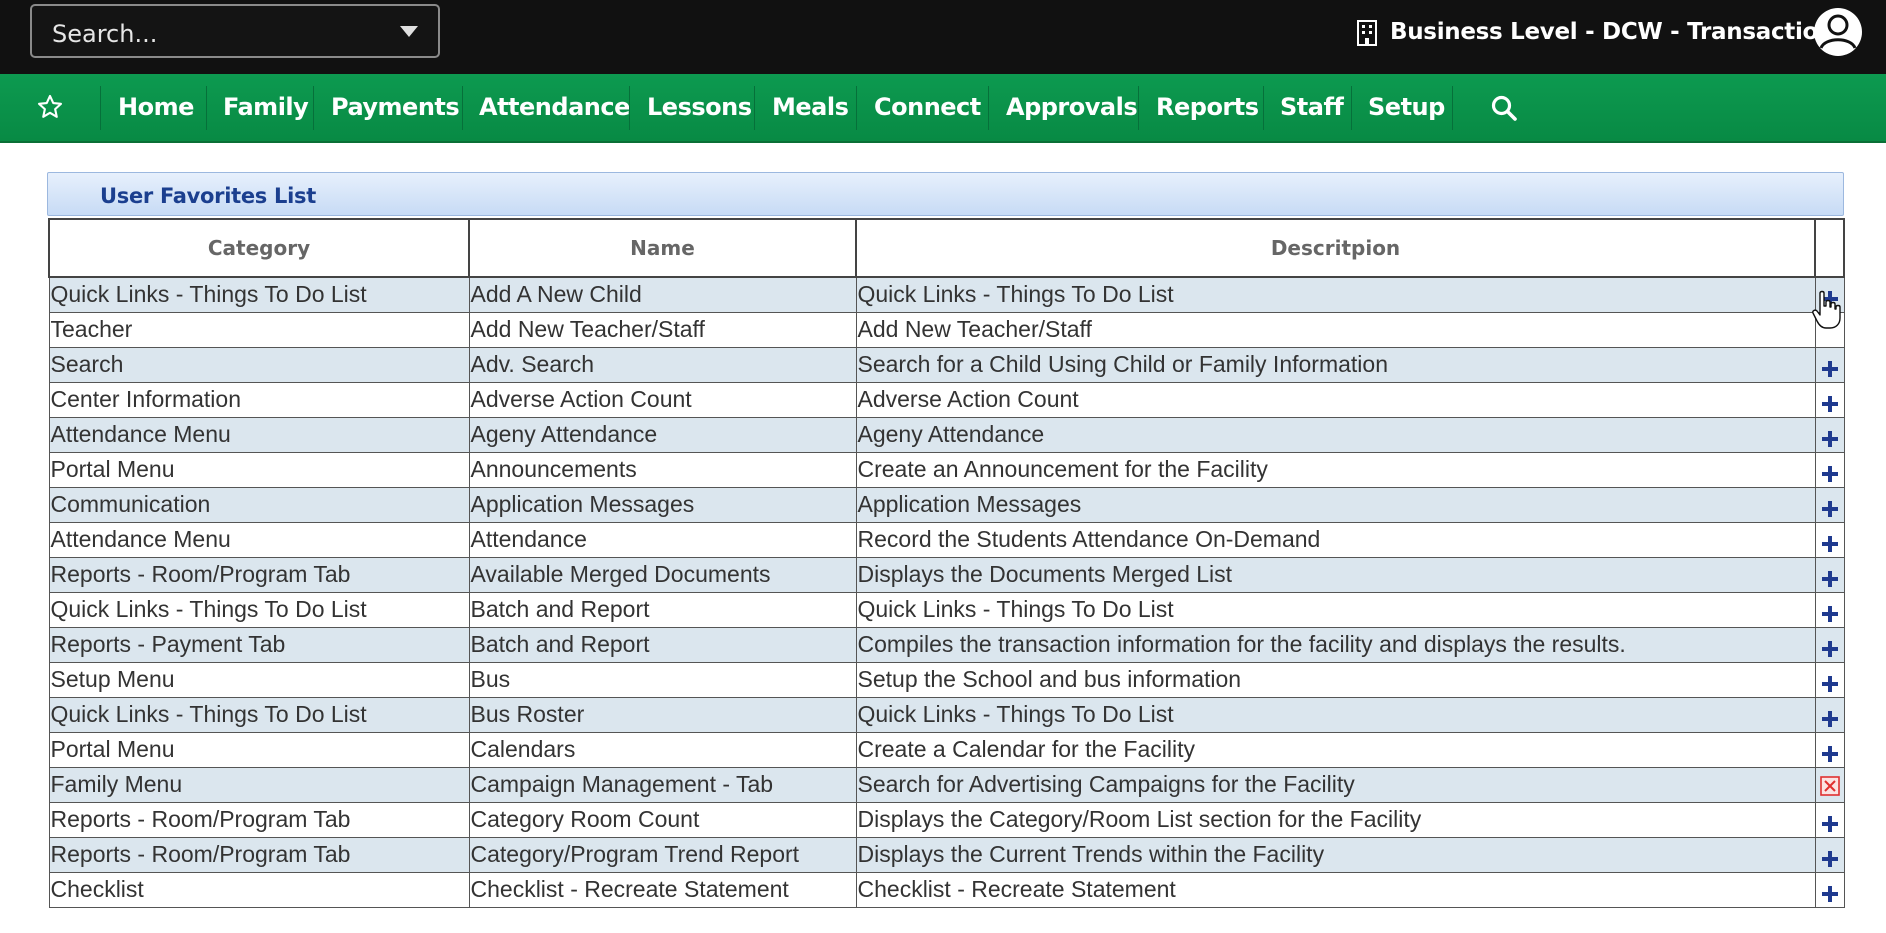  I want to click on star-outline-icon, so click(50, 107).